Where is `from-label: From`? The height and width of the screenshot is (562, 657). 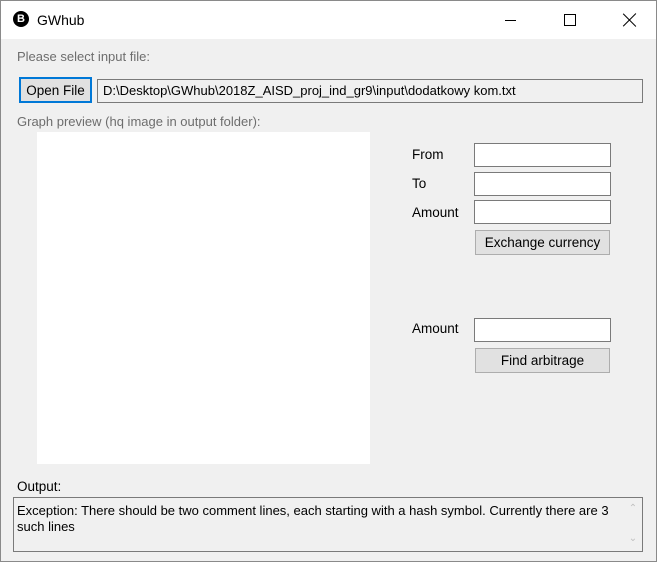 from-label: From is located at coordinates (428, 154).